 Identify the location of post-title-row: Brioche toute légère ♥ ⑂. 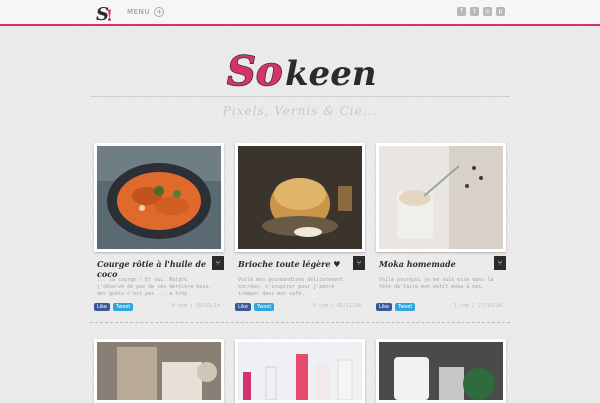
(300, 265).